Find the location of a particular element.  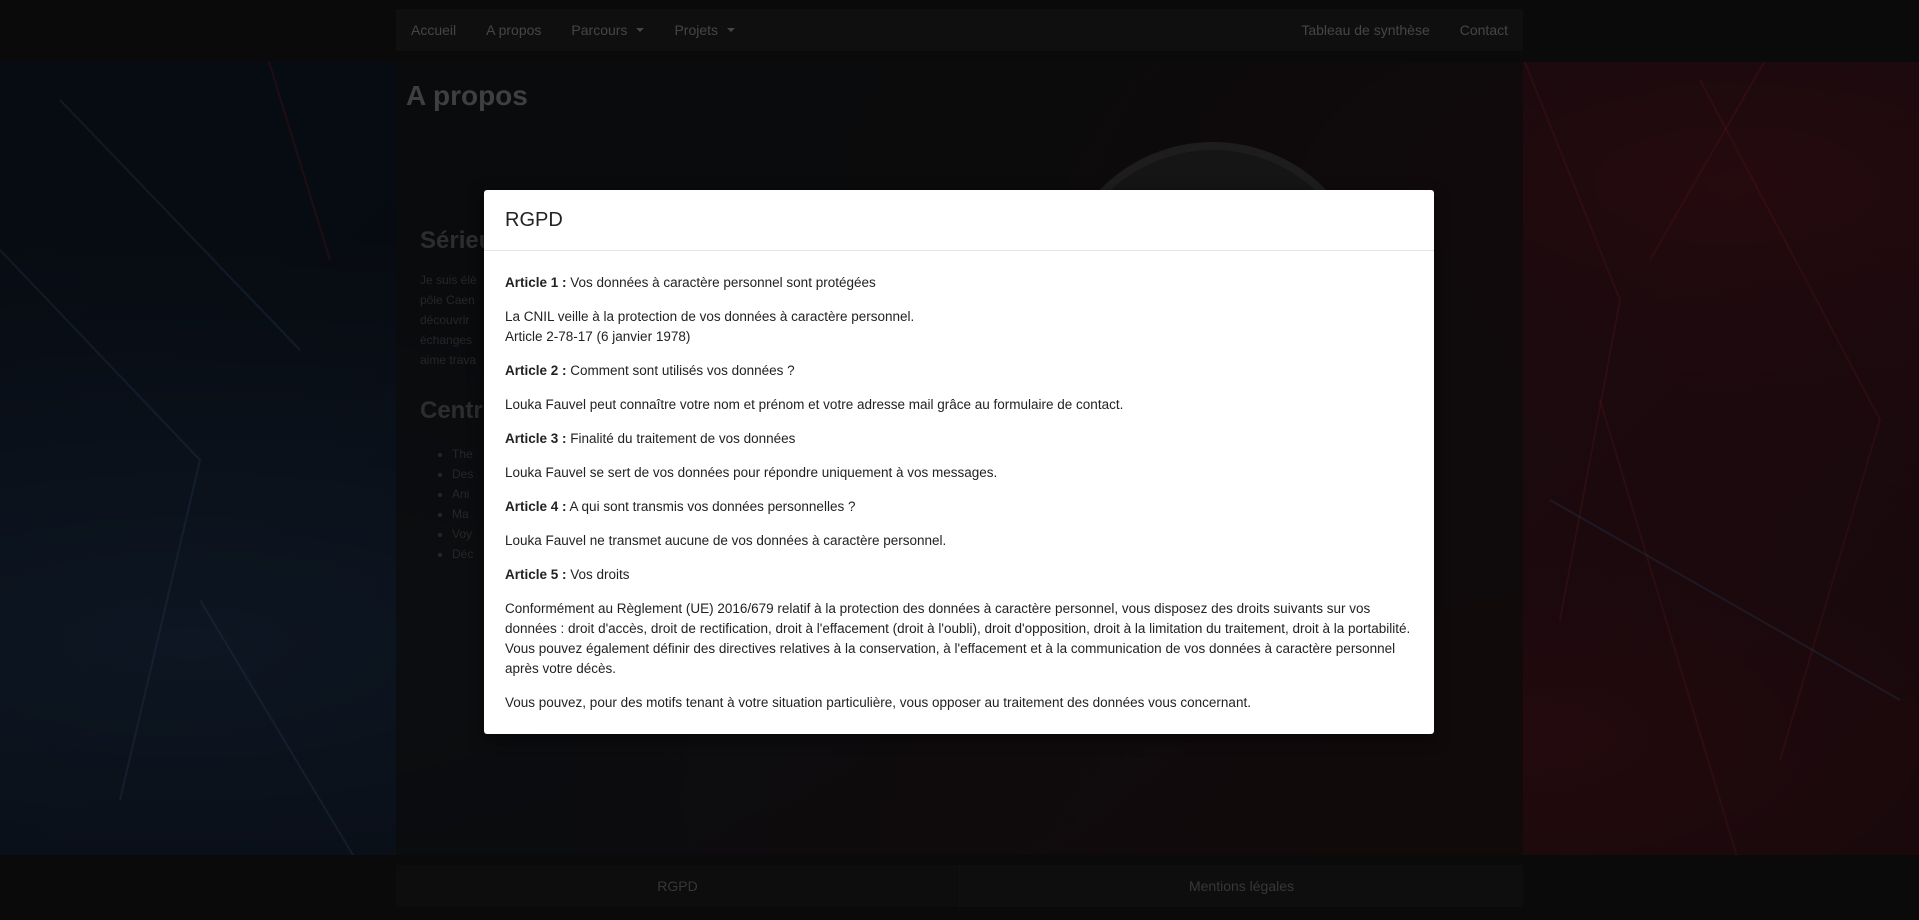

modal-title: RGPD is located at coordinates (534, 219).